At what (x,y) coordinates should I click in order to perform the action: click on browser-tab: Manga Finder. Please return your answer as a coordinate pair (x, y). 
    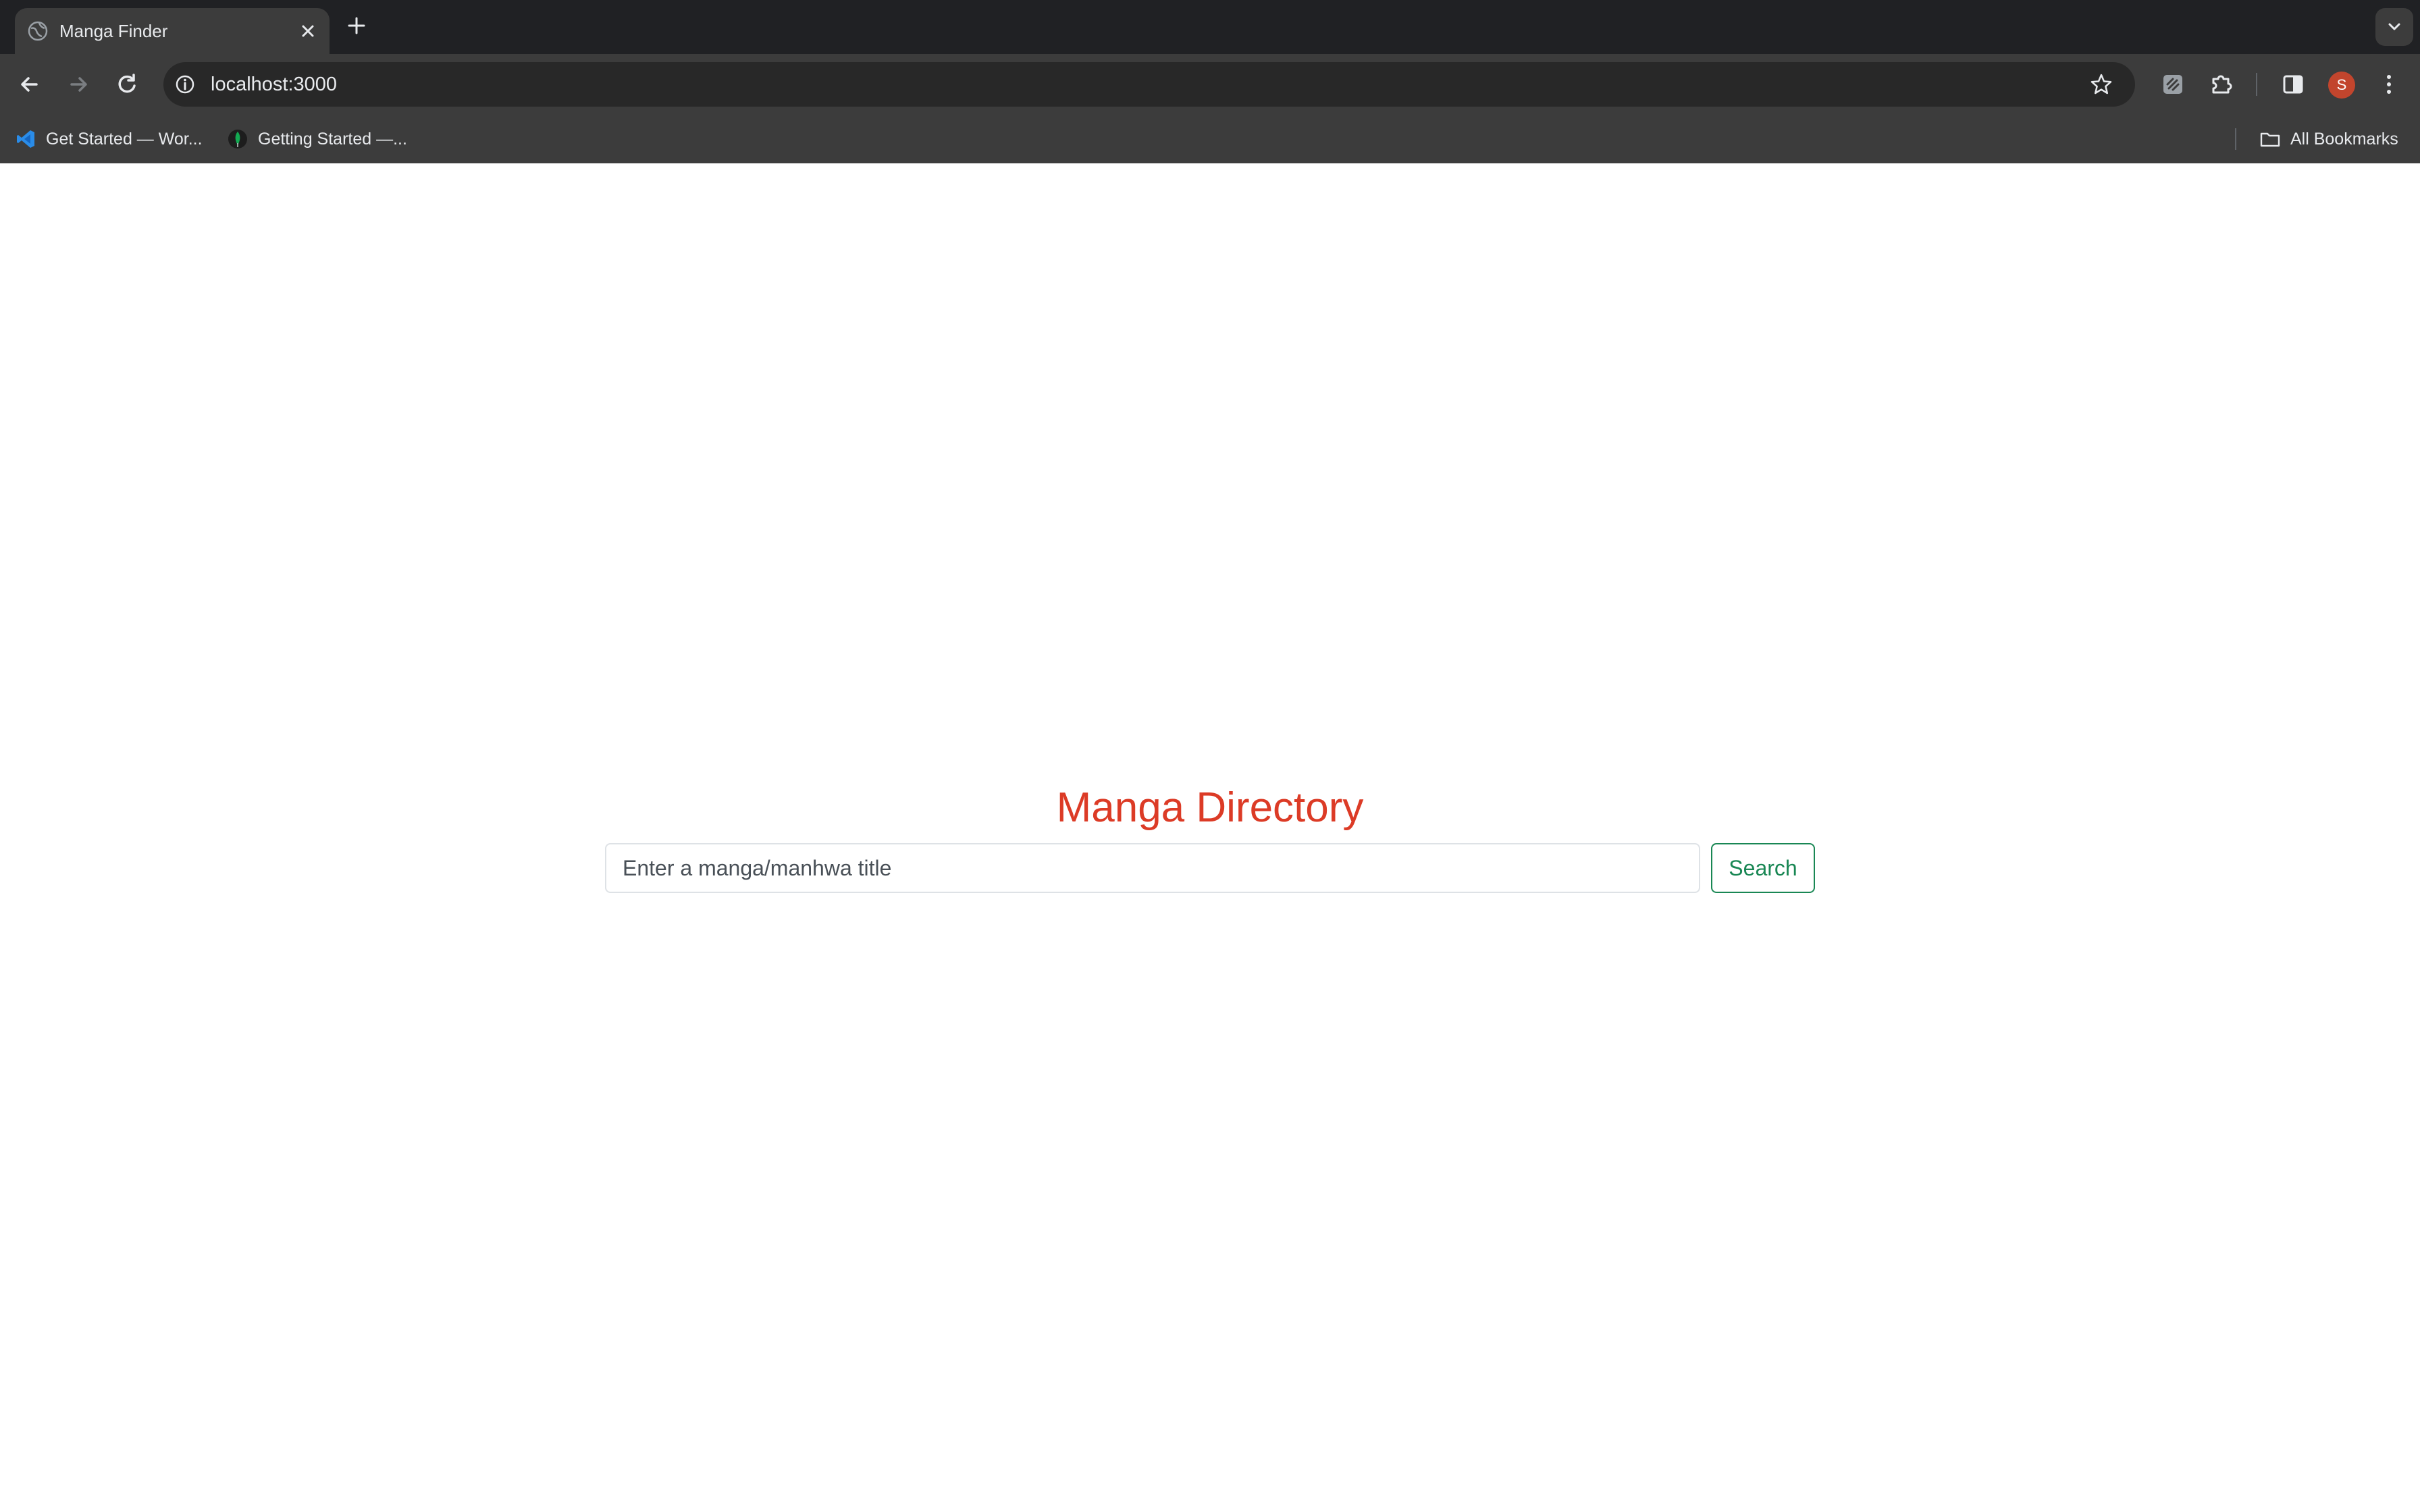
    Looking at the image, I should click on (172, 31).